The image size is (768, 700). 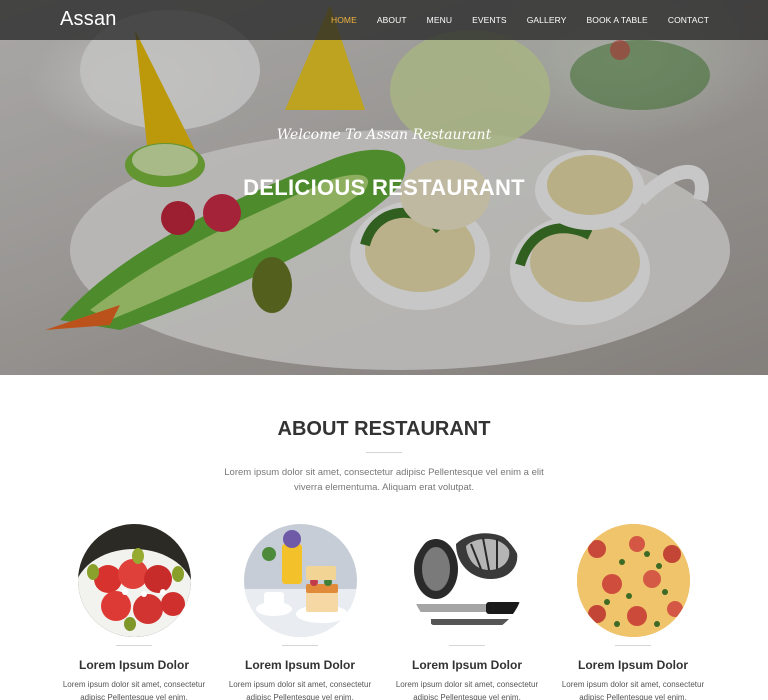 What do you see at coordinates (392, 20) in the screenshot?
I see `nav-about: ABOUT` at bounding box center [392, 20].